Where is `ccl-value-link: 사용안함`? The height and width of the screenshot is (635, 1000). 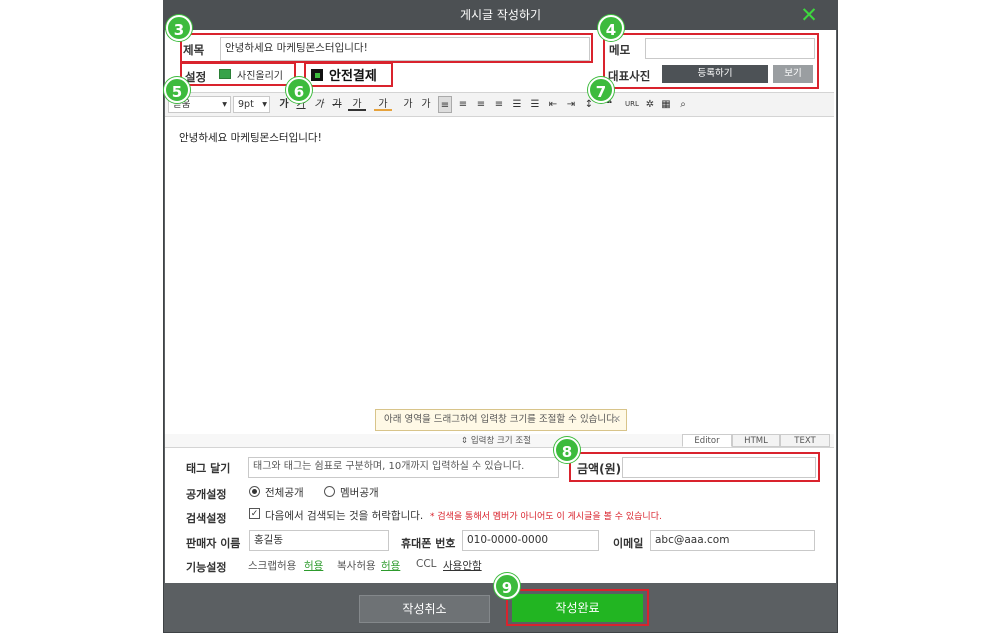 ccl-value-link: 사용안함 is located at coordinates (462, 565).